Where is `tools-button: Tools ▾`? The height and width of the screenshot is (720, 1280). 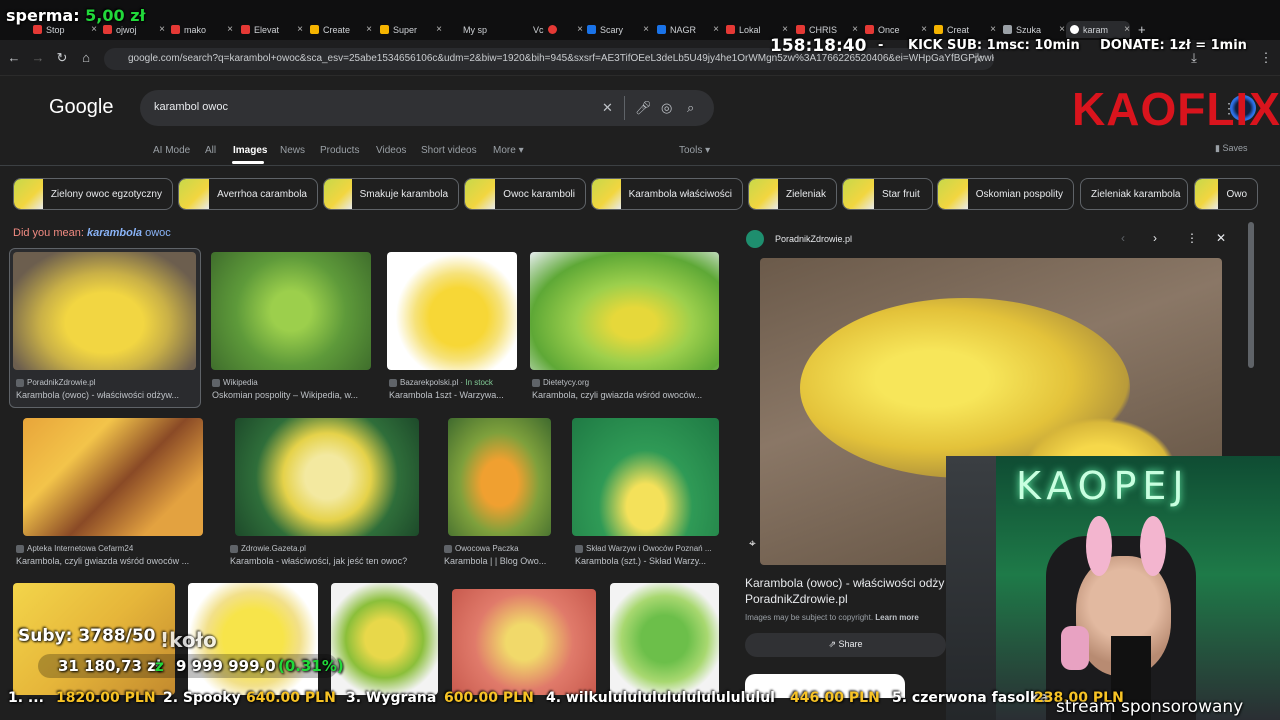 tools-button: Tools ▾ is located at coordinates (694, 150).